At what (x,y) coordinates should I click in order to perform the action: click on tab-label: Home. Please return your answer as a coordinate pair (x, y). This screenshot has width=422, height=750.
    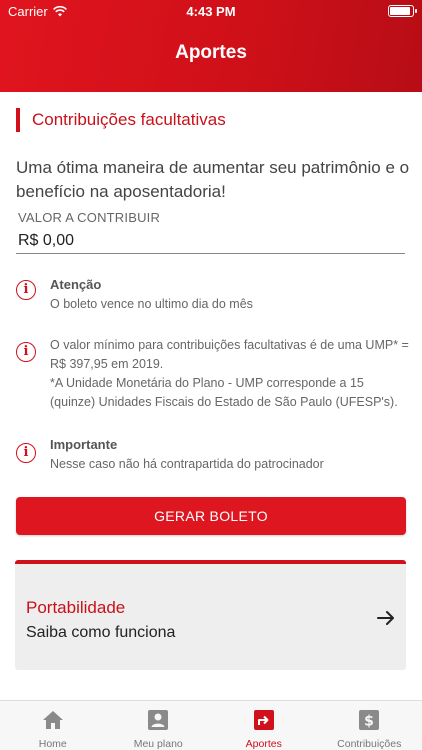
    Looking at the image, I should click on (52, 744).